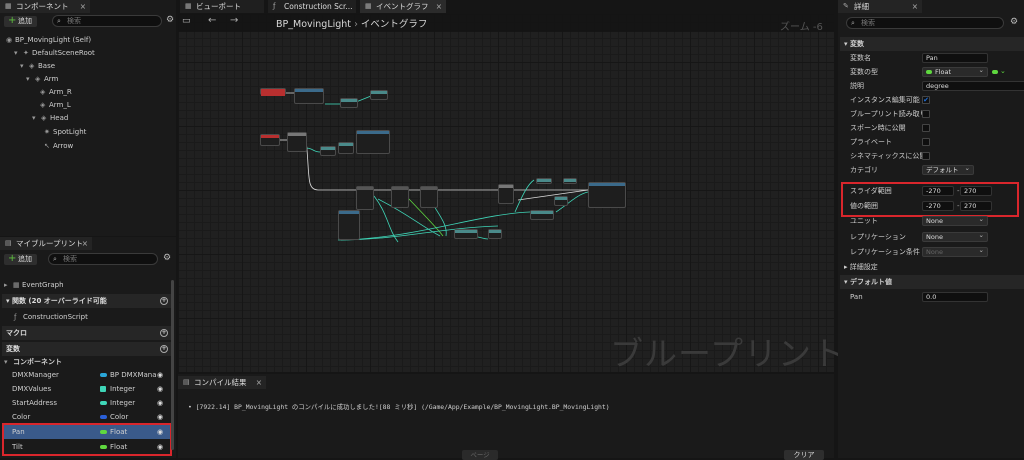  Describe the element at coordinates (88, 92) in the screenshot. I see `tree-item-arm-r: ◈ Arm_R` at that location.